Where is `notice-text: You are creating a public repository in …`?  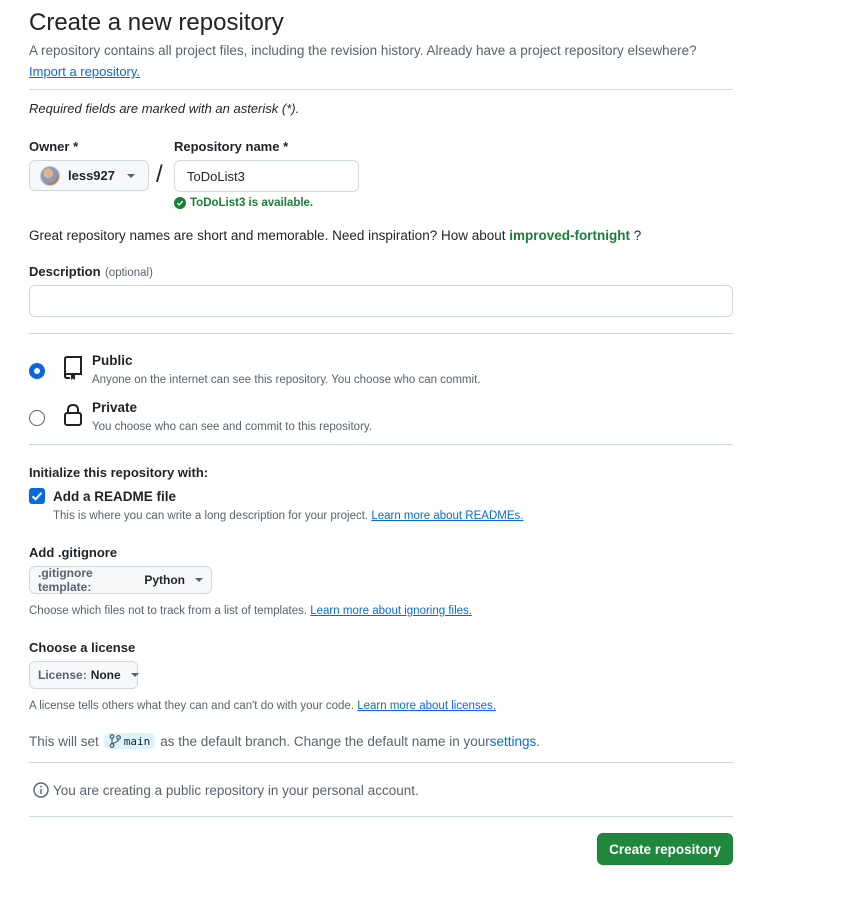 notice-text: You are creating a public repository in … is located at coordinates (236, 790).